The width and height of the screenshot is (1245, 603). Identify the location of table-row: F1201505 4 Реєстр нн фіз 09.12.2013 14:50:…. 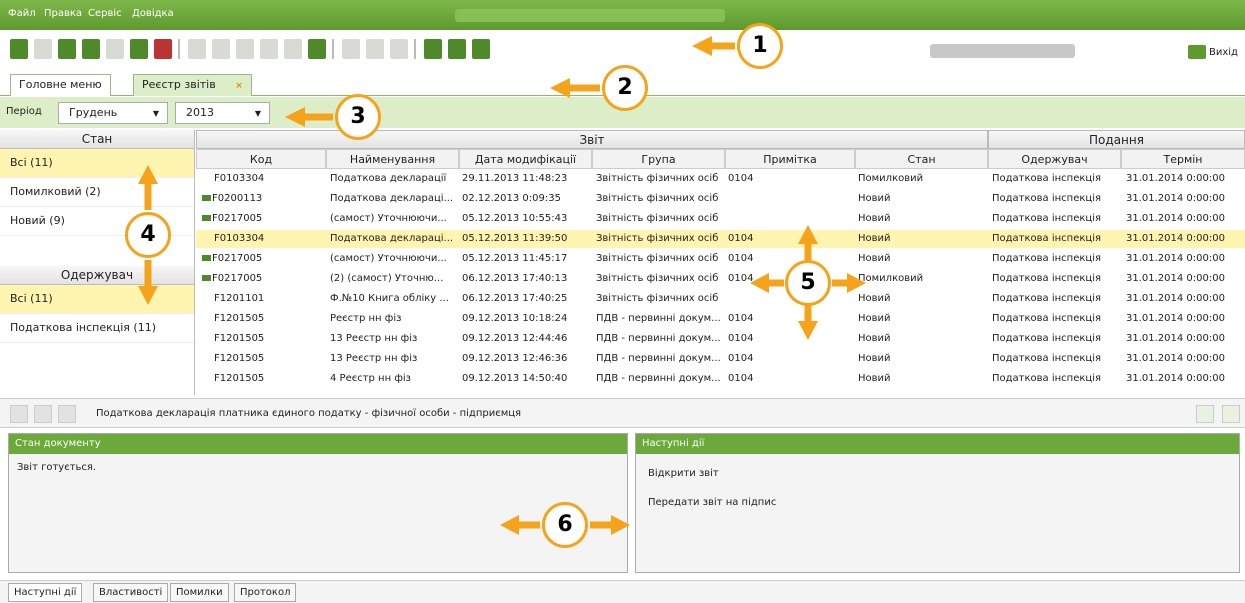
(720, 379).